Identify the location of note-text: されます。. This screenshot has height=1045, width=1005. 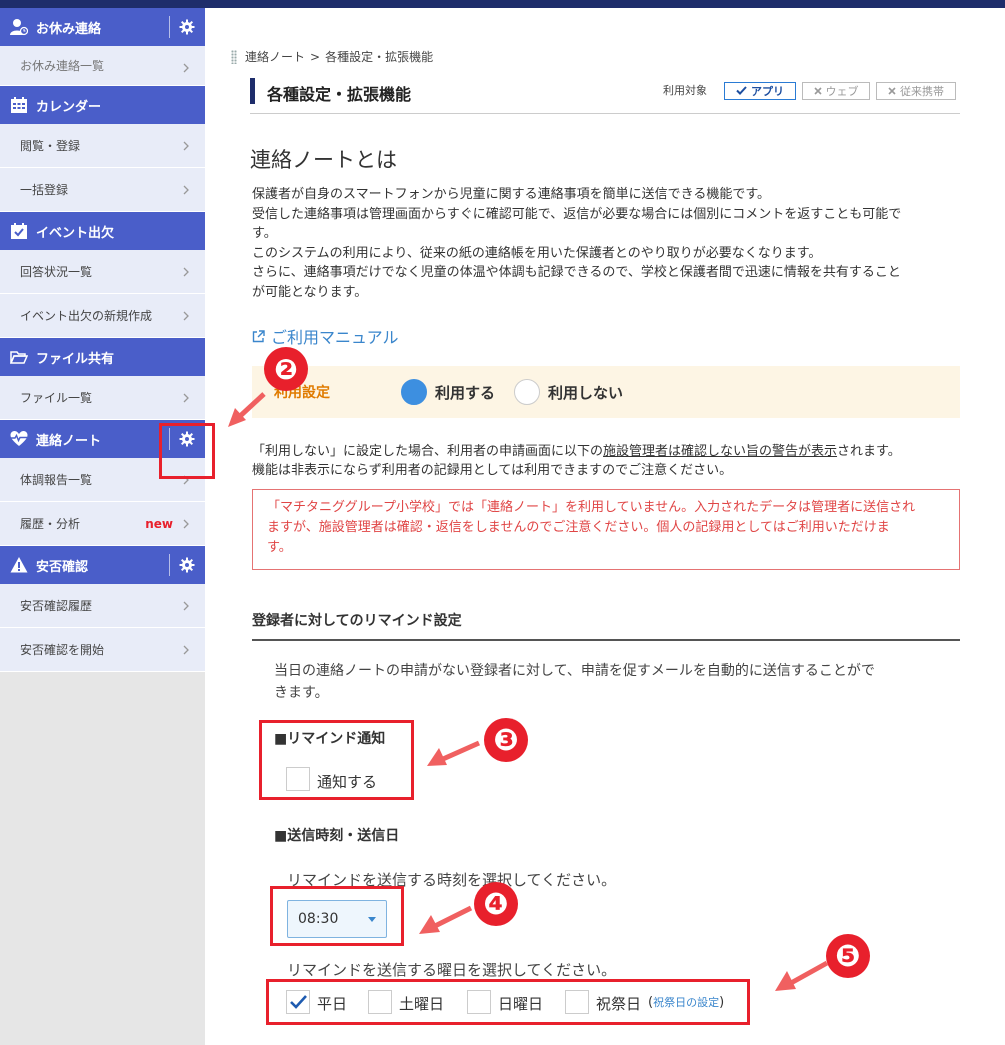
(869, 451).